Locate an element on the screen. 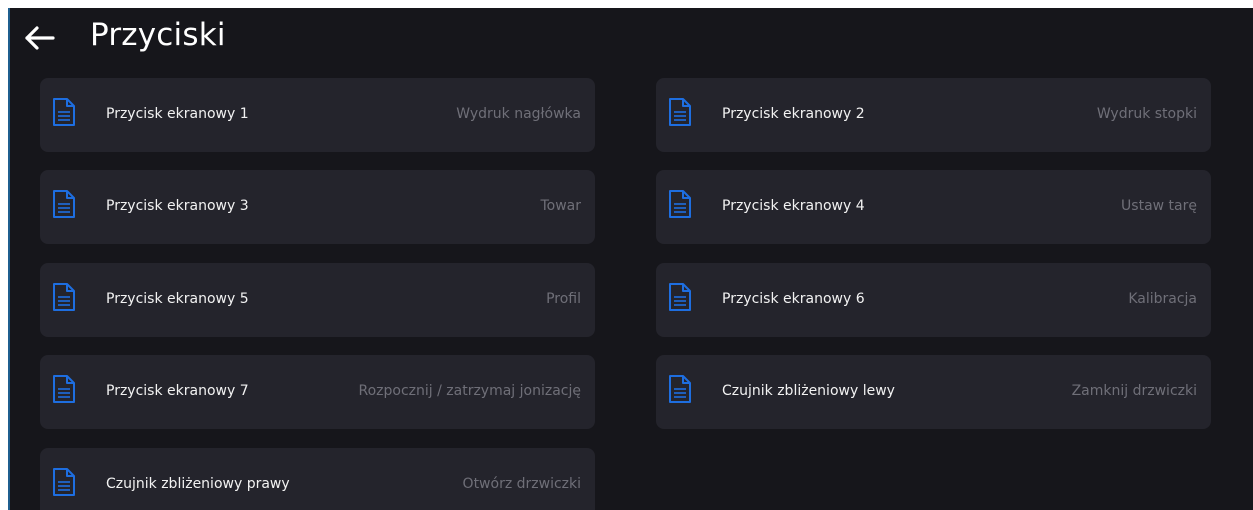  setting-item-screen-button-5: Przycisk ekranowy 5 Profil is located at coordinates (317, 300).